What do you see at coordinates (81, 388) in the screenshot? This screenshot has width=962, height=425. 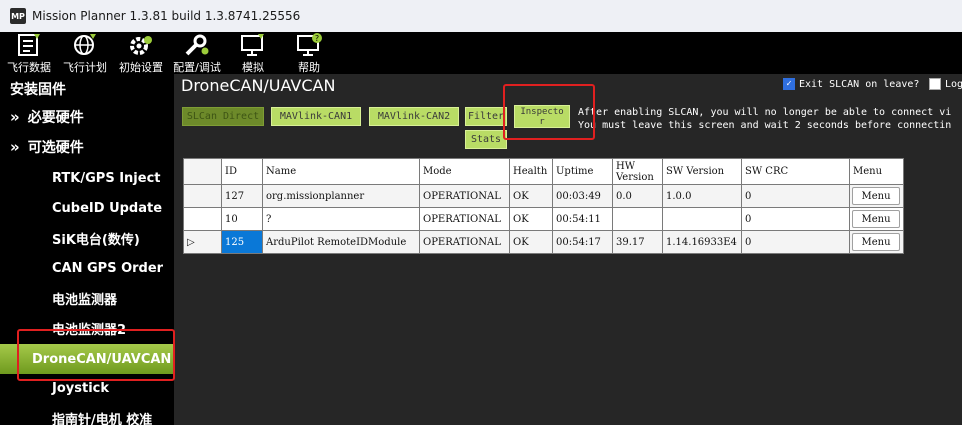 I see `sidebar-item-label: Joystick` at bounding box center [81, 388].